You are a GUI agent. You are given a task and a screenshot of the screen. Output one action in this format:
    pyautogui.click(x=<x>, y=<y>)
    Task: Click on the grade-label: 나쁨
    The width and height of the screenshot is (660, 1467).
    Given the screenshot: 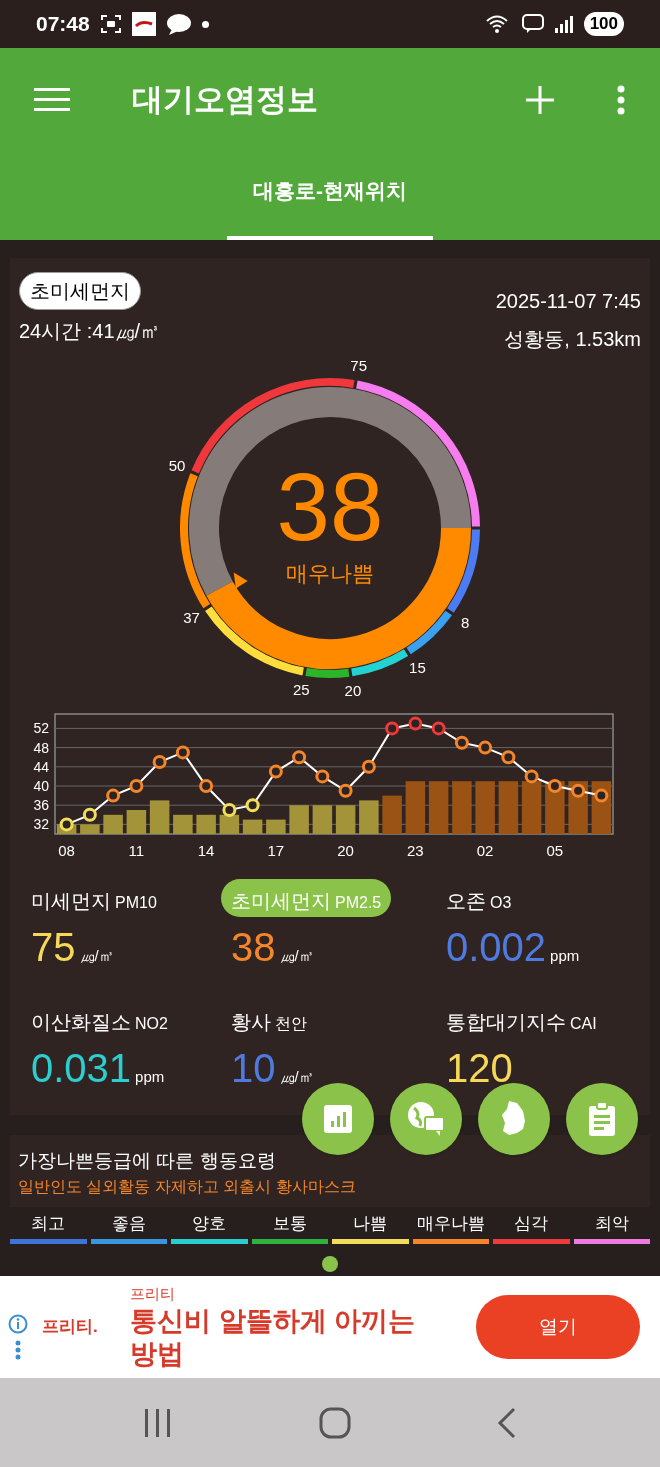 What is the action you would take?
    pyautogui.click(x=370, y=1224)
    